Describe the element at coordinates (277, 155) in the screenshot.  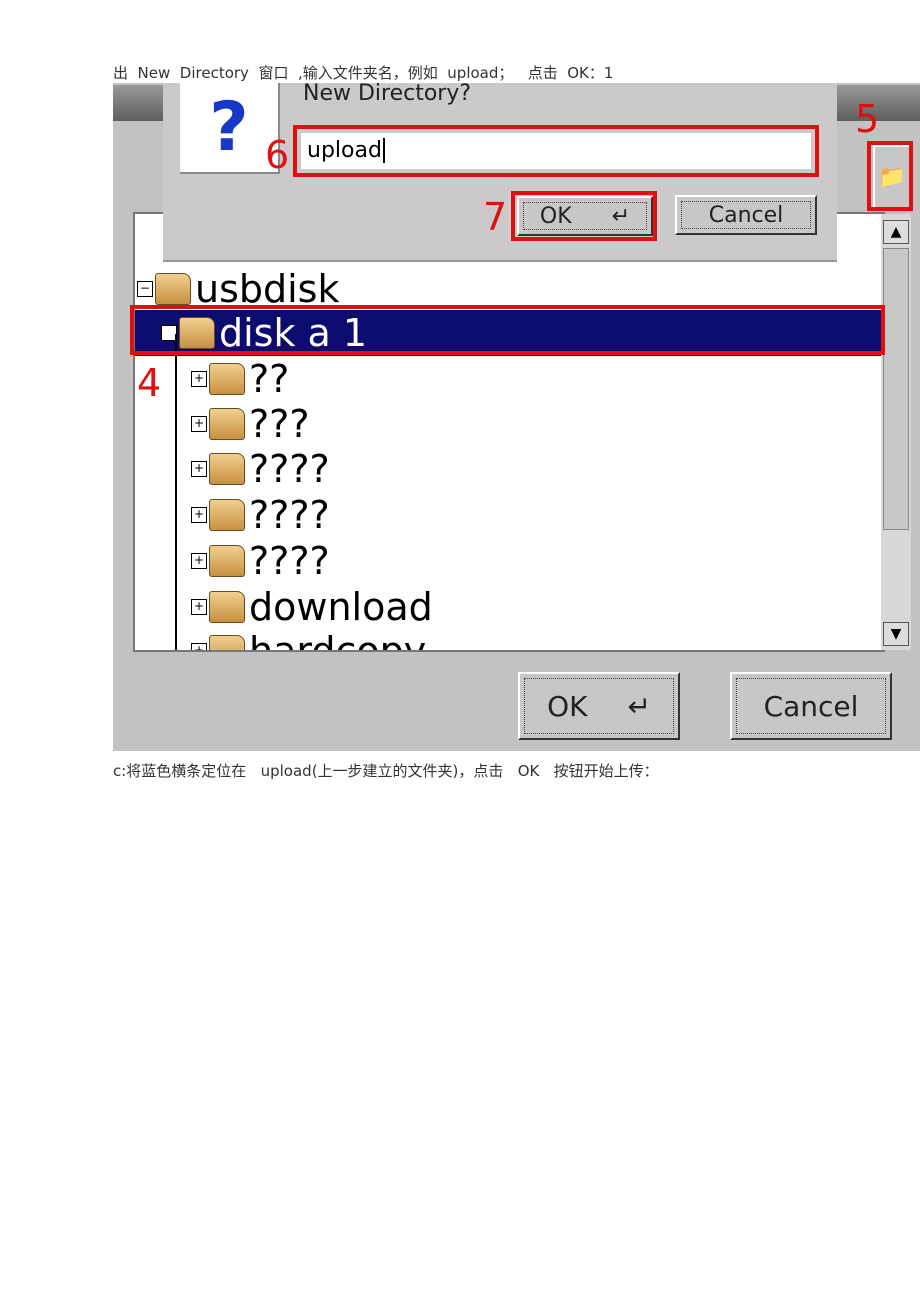
I see `annotation-number: 6` at that location.